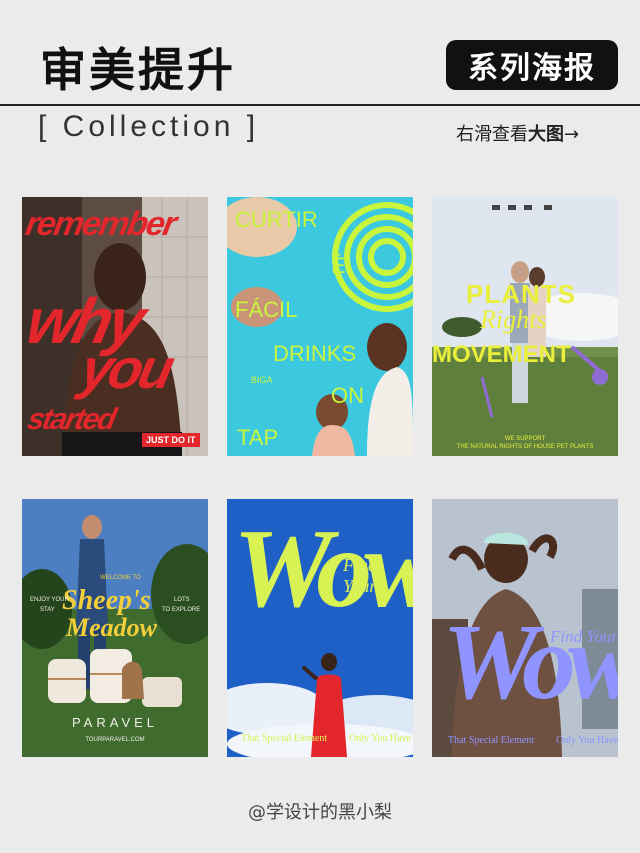 The height and width of the screenshot is (853, 640). What do you see at coordinates (530, 662) in the screenshot?
I see `wow-purple-text: Wow` at bounding box center [530, 662].